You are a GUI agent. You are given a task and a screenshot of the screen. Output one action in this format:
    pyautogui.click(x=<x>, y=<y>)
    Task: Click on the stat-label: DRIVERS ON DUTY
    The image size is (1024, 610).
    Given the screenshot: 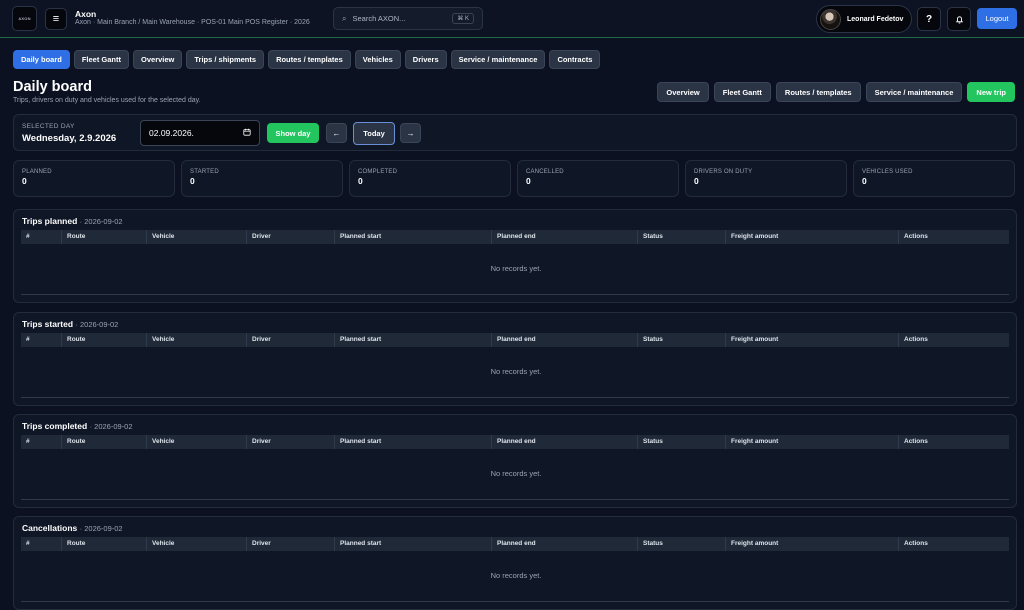 What is the action you would take?
    pyautogui.click(x=723, y=172)
    